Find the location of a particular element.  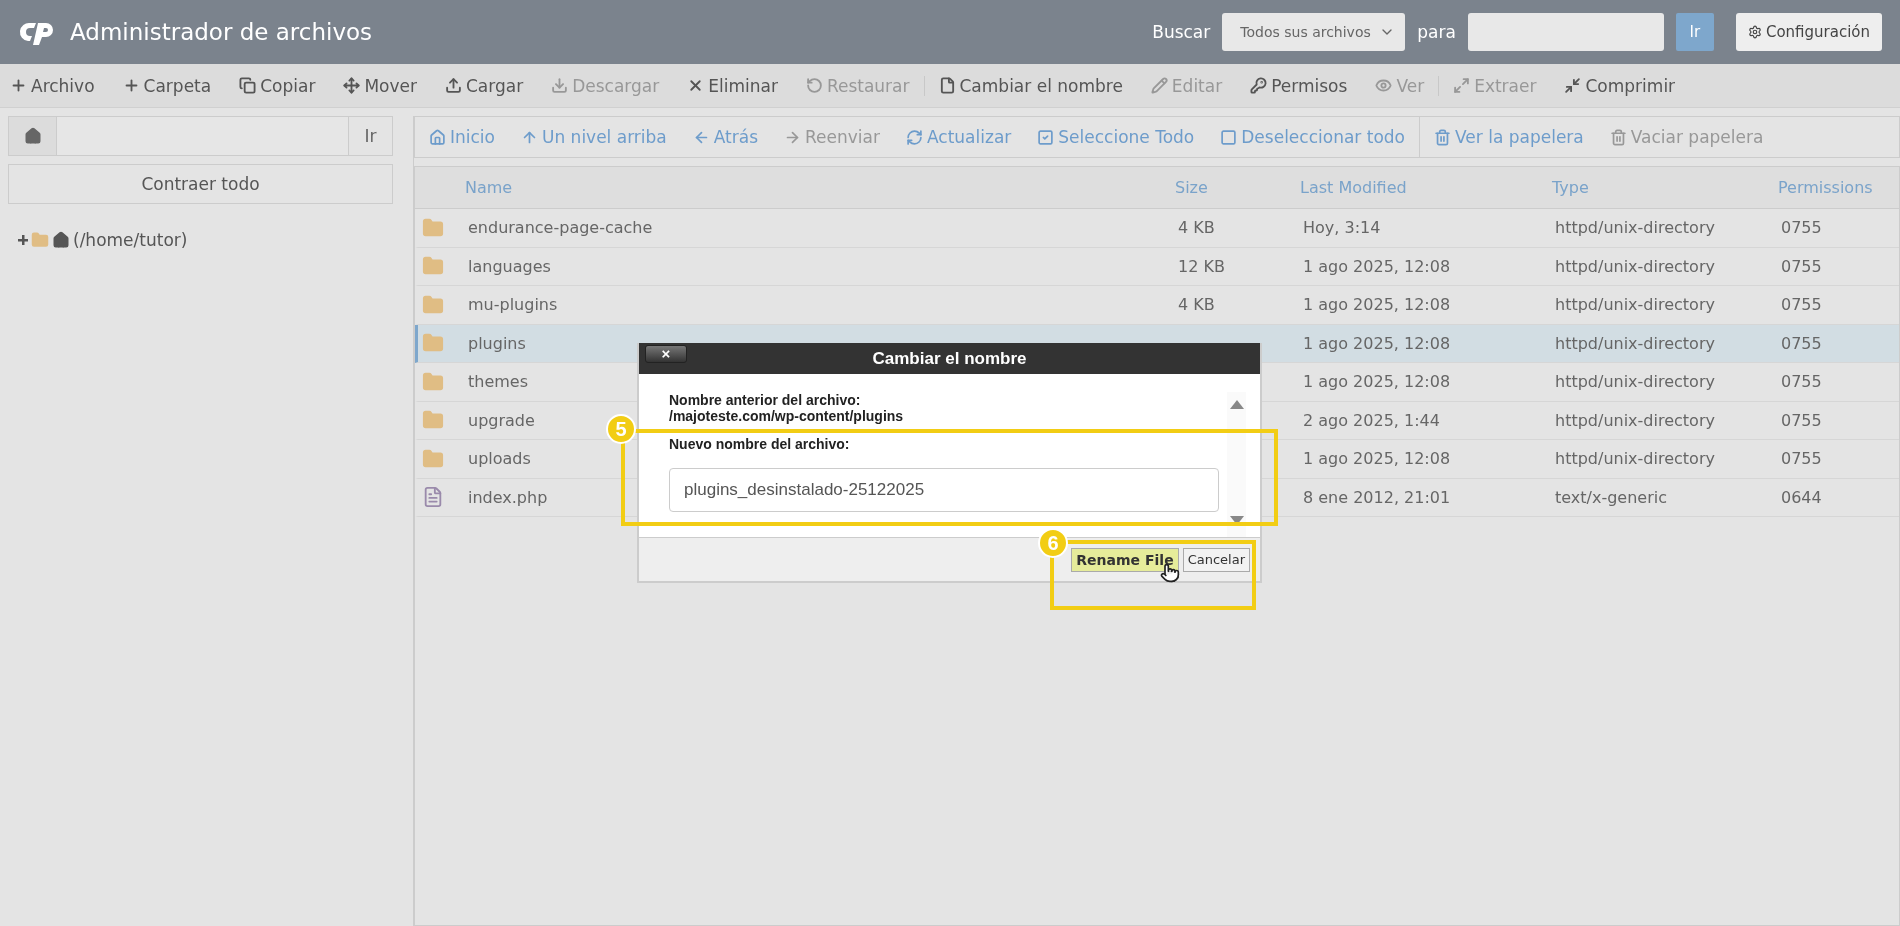

name-cell: mu-plugins is located at coordinates (513, 305).